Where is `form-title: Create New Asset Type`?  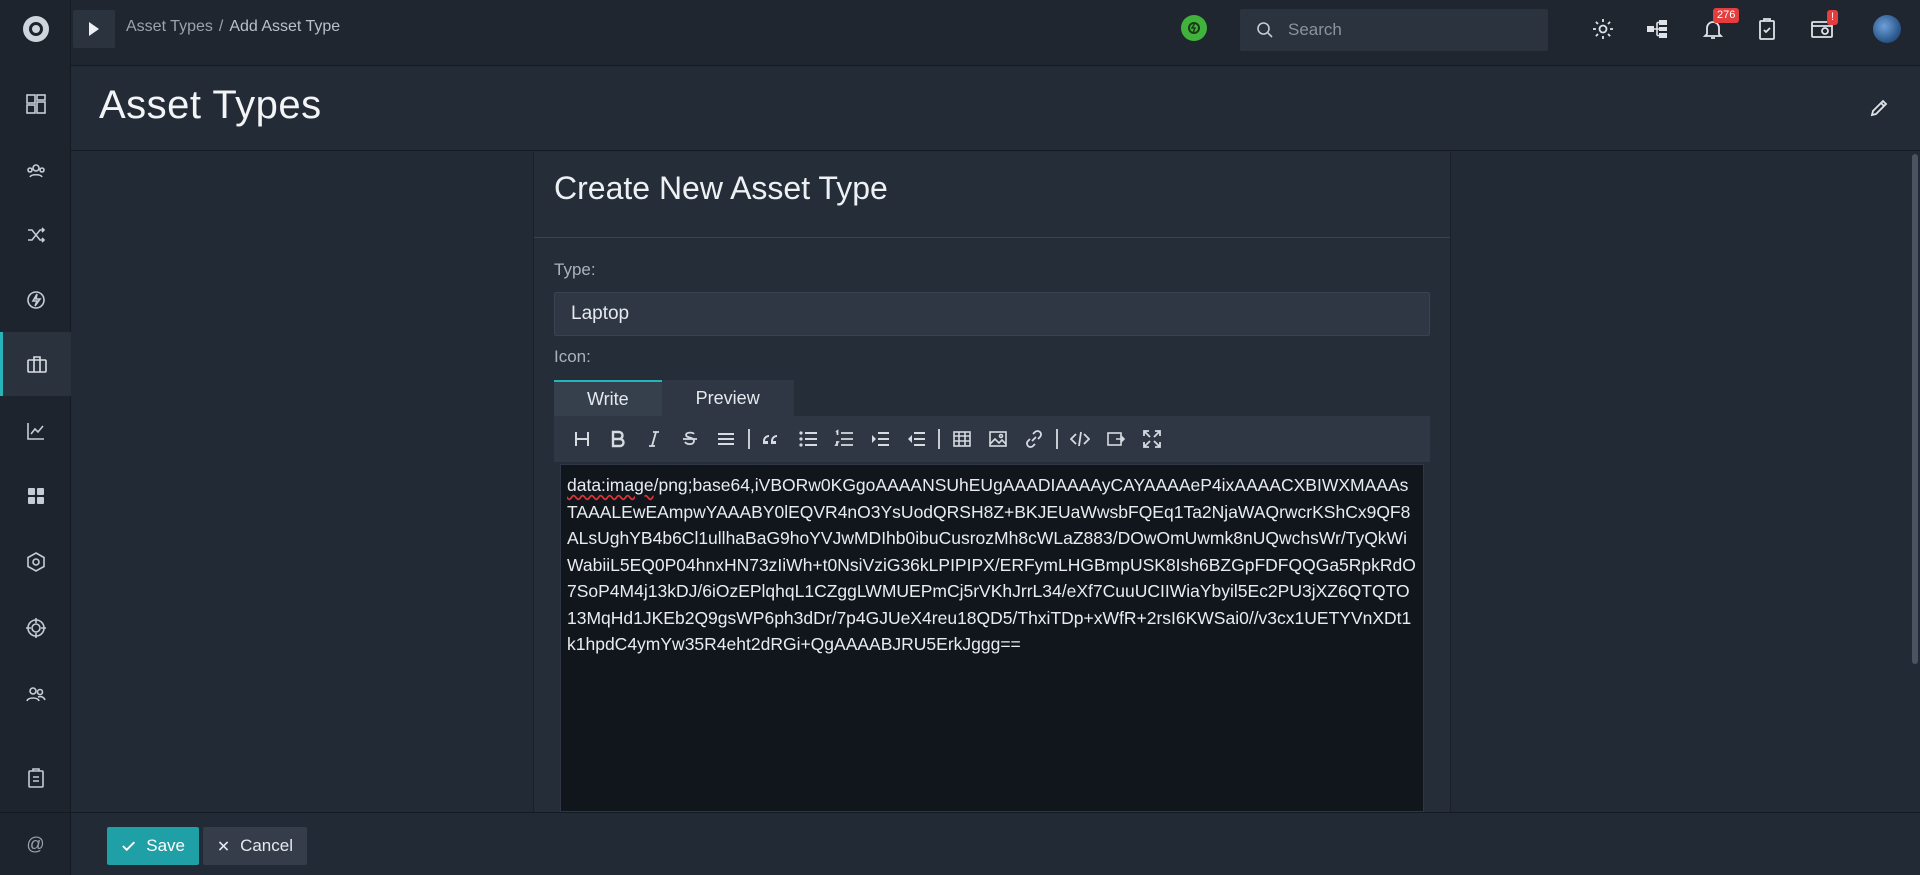 form-title: Create New Asset Type is located at coordinates (721, 188).